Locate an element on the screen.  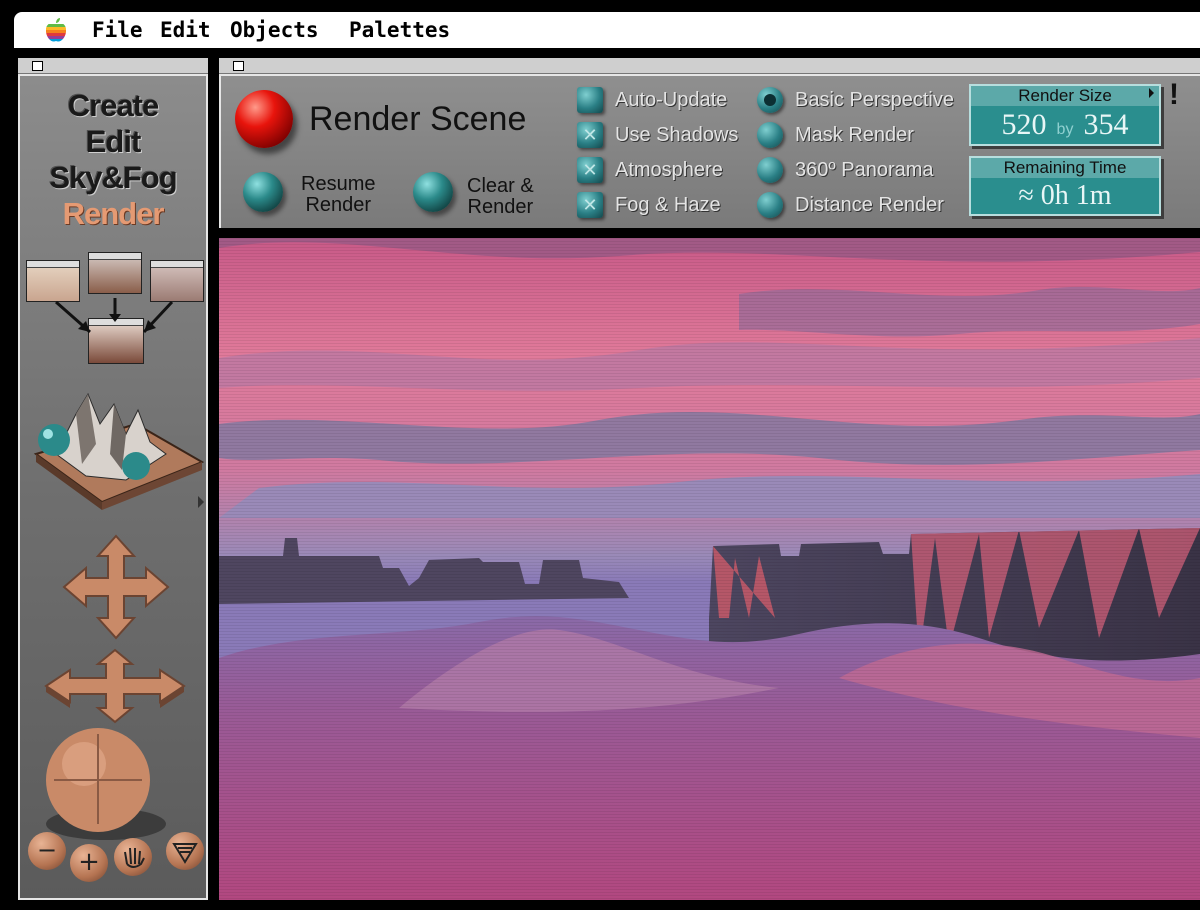
render-width-value: 520 is located at coordinates (1024, 125).